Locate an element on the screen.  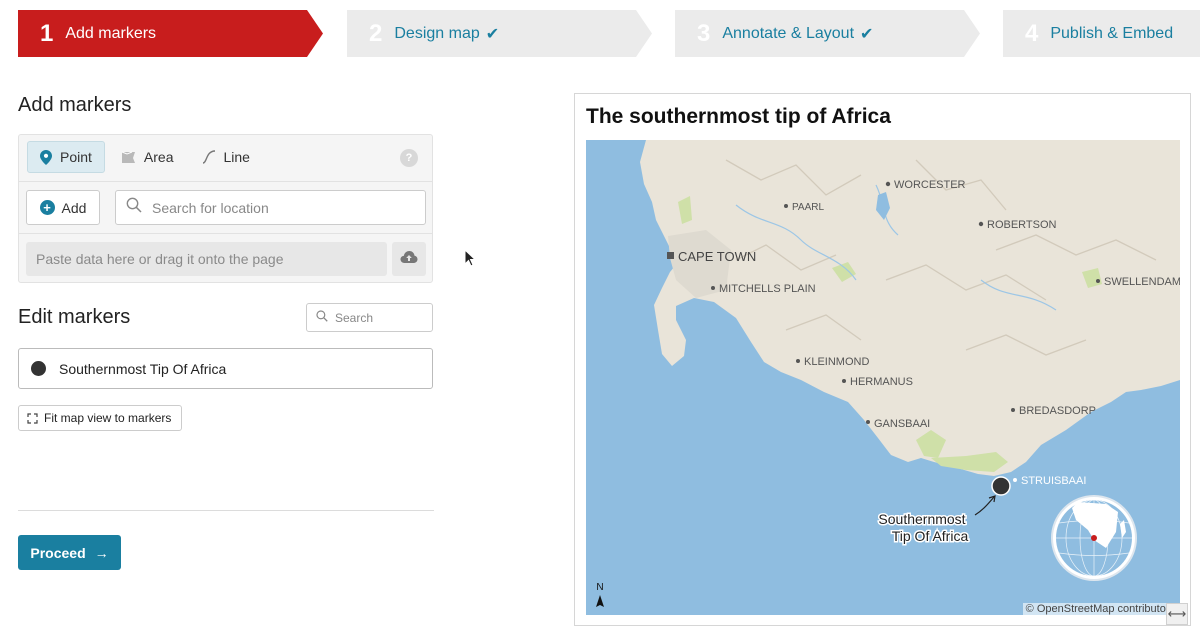
tab-label: Area is located at coordinates (158, 157).